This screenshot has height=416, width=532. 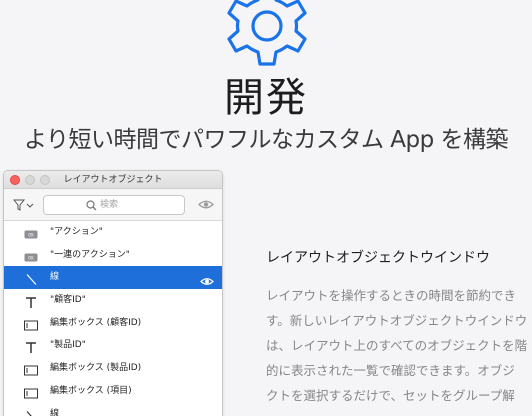 What do you see at coordinates (91, 205) in the screenshot?
I see `search-icon` at bounding box center [91, 205].